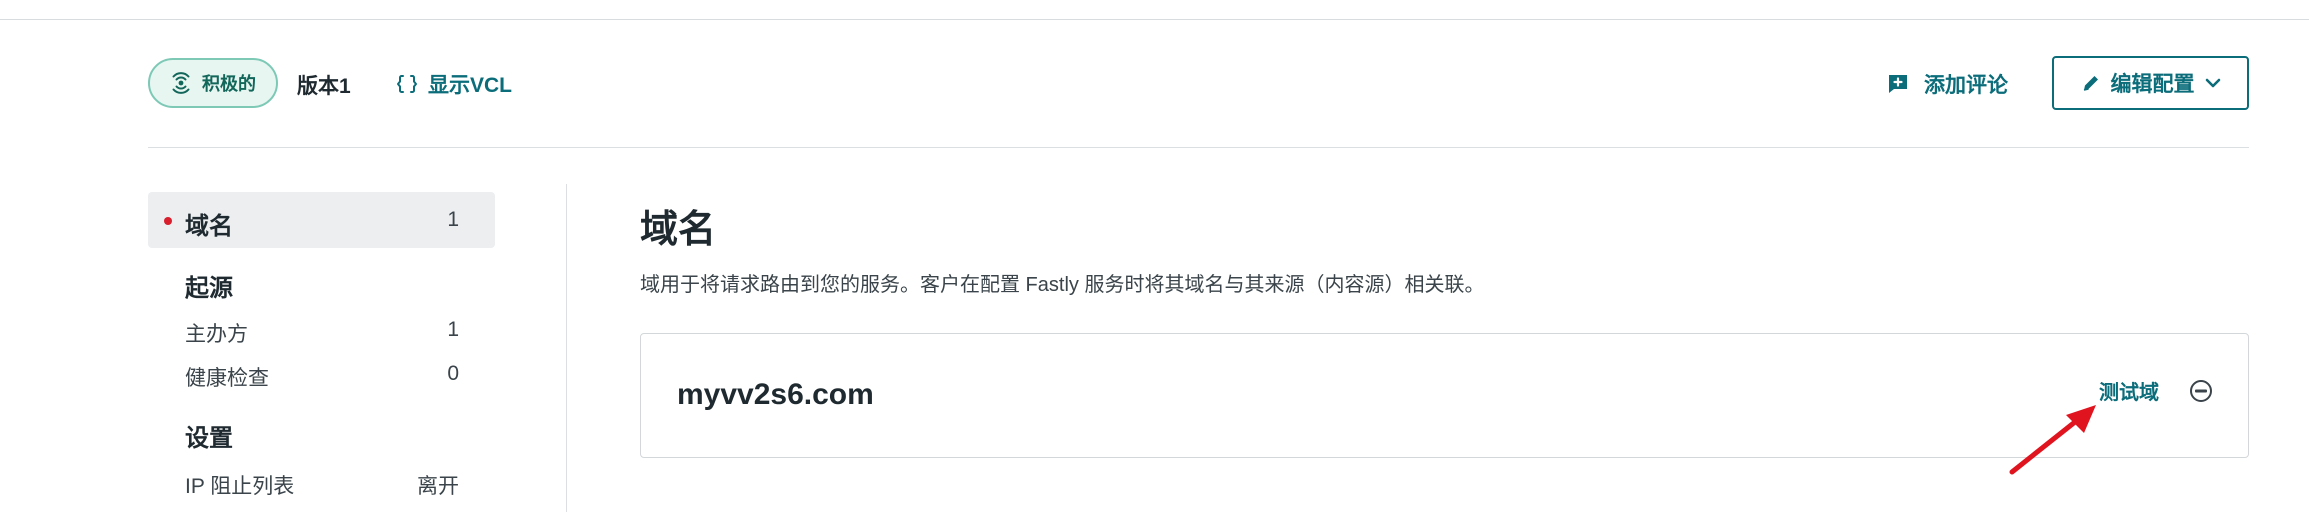  I want to click on edit-config-button: 编辑配置, so click(2150, 83).